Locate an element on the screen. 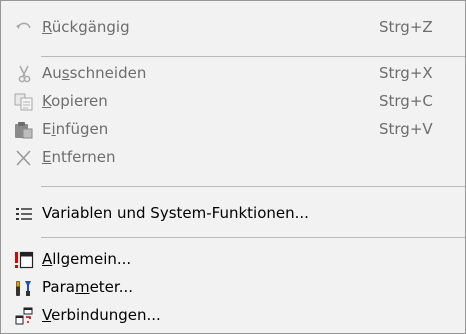 The width and height of the screenshot is (466, 334). menu-item-label: Entfernen is located at coordinates (79, 157).